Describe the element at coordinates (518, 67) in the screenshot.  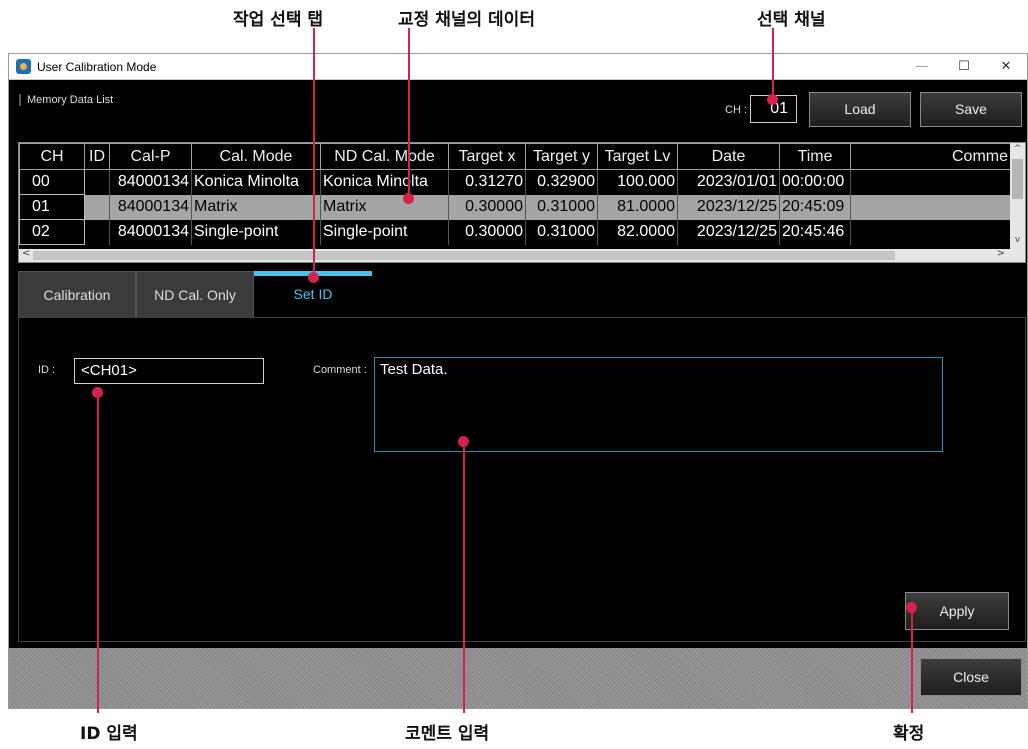
I see `title-bar: User Calibration Mode — ☐ ✕` at that location.